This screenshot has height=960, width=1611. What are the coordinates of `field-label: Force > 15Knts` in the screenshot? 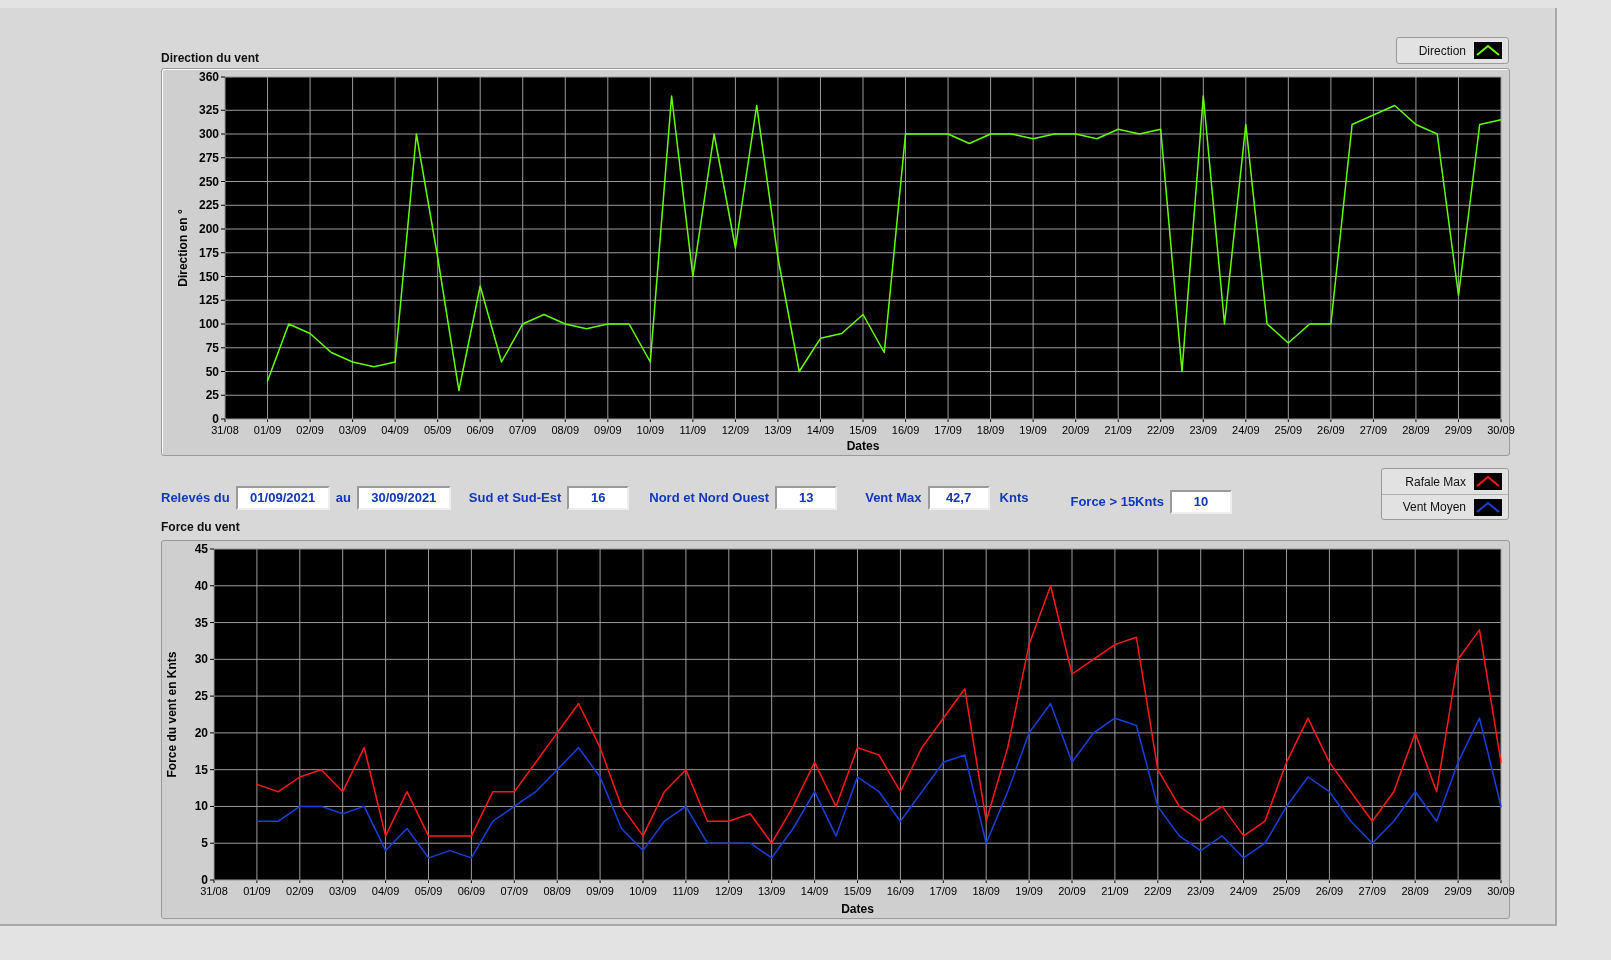 It's located at (1117, 502).